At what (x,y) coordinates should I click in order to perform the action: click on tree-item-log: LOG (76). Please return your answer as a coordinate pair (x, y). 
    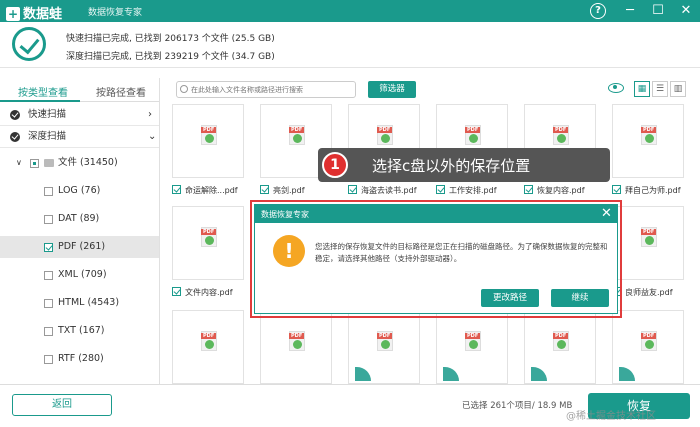
    Looking at the image, I should click on (79, 191).